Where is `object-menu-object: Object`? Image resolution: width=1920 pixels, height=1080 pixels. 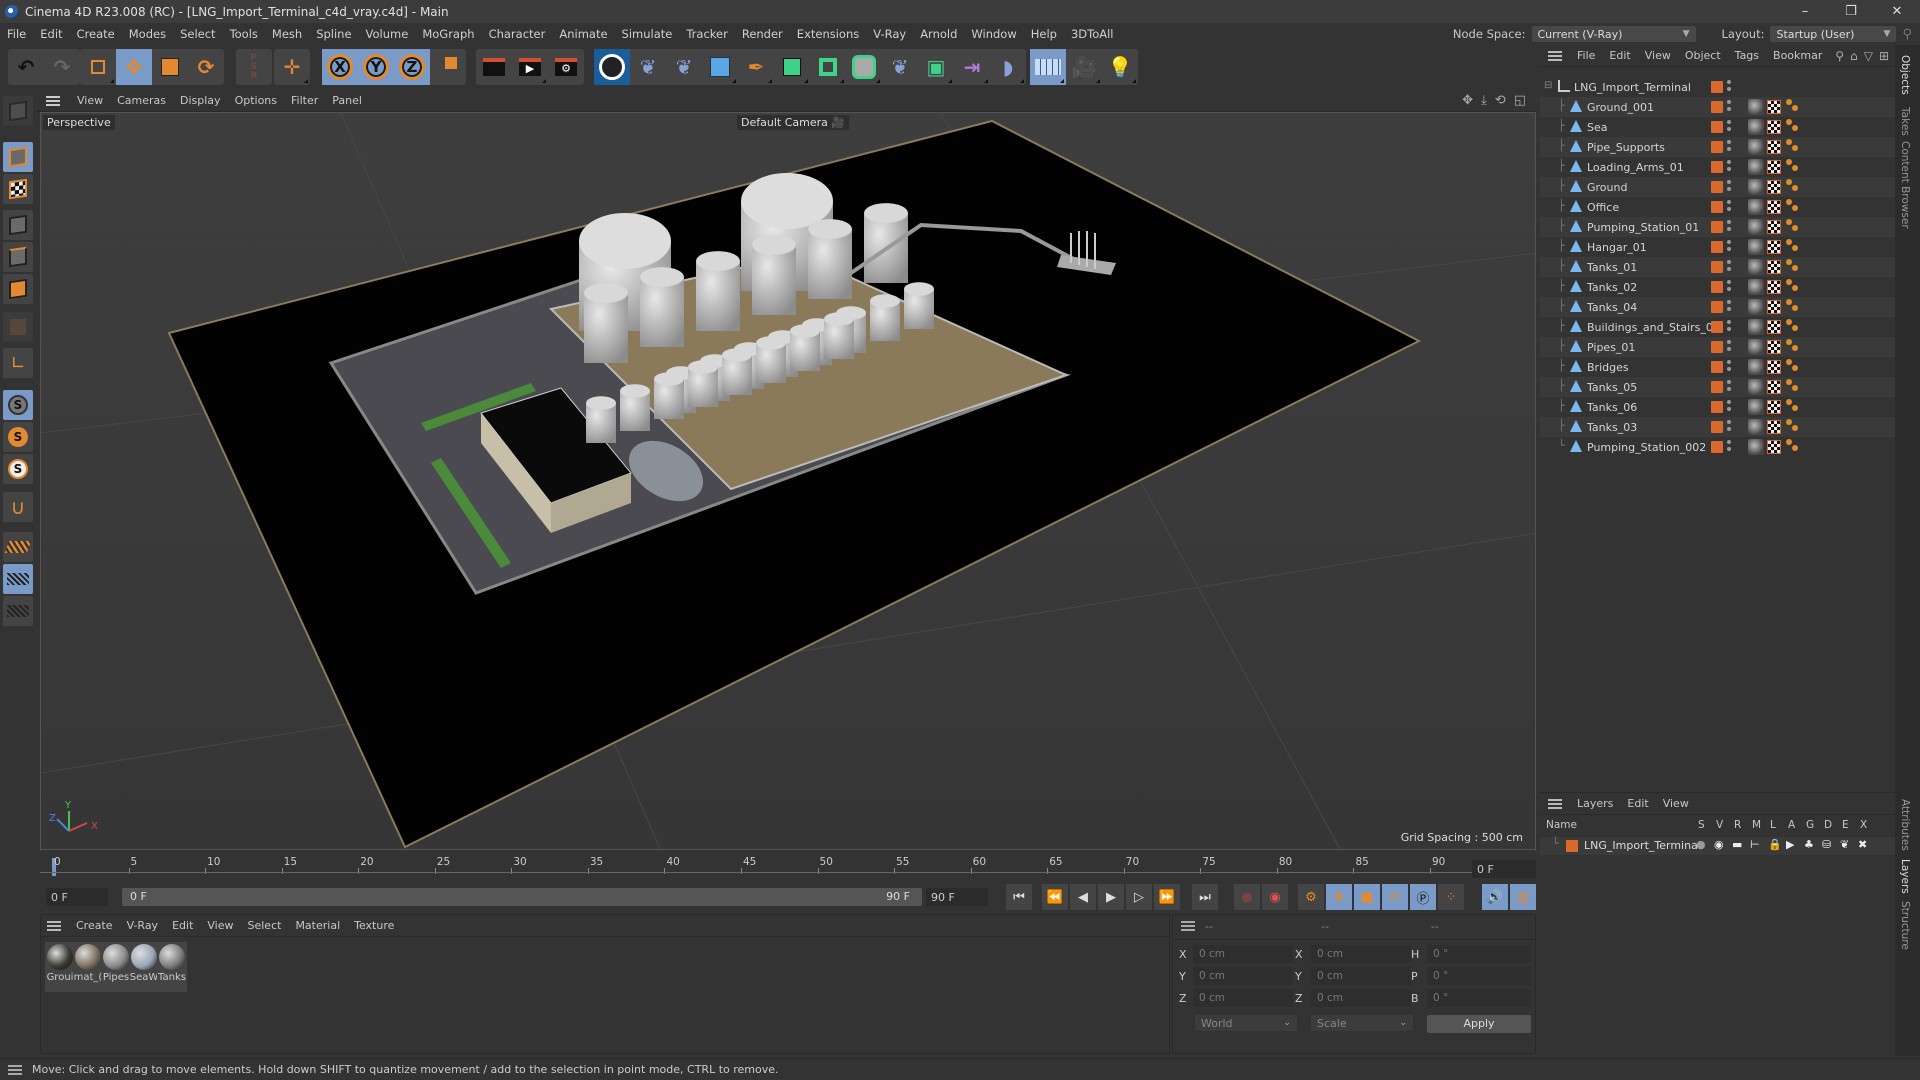 object-menu-object: Object is located at coordinates (1703, 55).